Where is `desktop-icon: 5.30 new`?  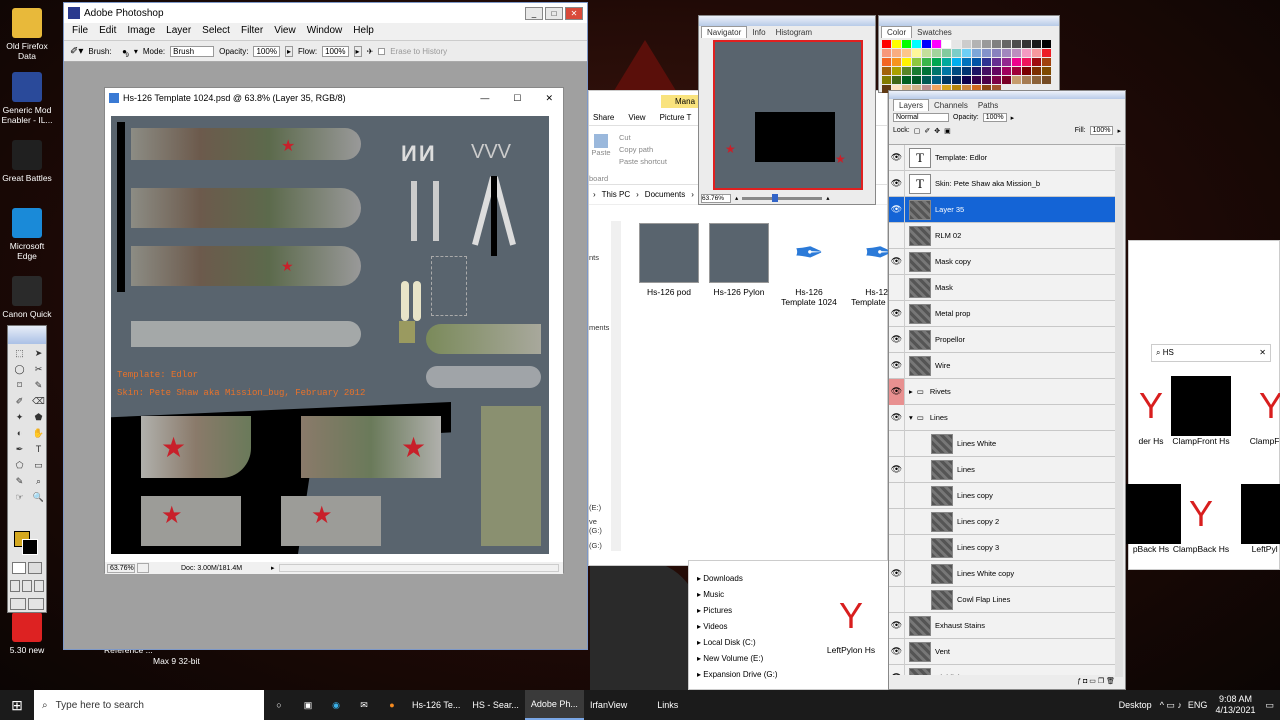
desktop-icon: 5.30 new is located at coordinates (27, 633).